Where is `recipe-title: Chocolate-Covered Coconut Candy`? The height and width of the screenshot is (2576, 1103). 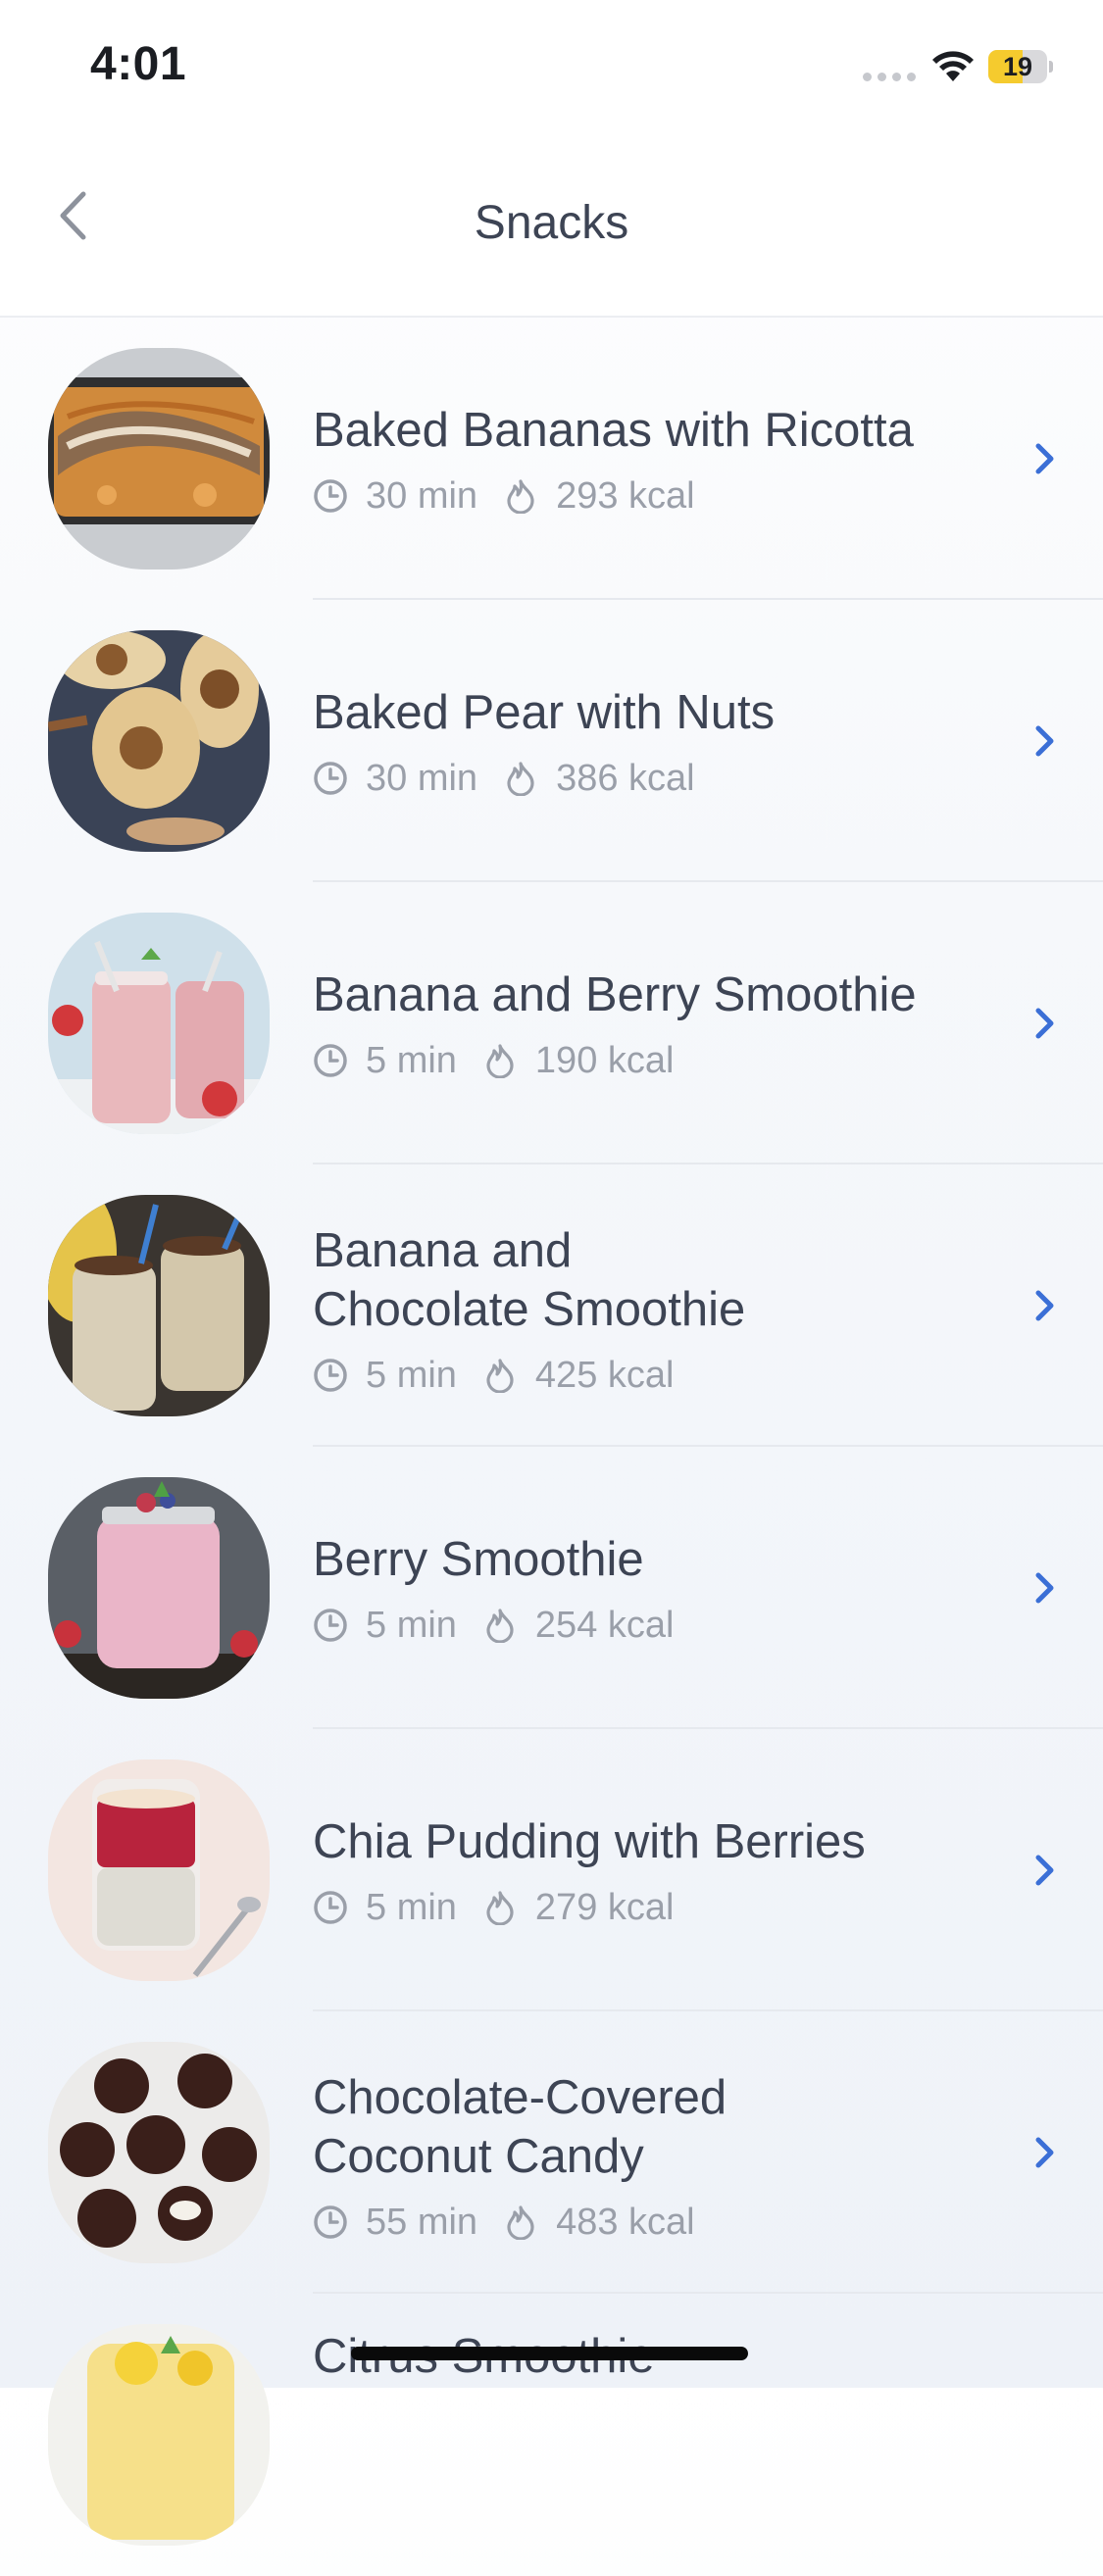
recipe-title: Chocolate-Covered Coconut Candy is located at coordinates (520, 2126).